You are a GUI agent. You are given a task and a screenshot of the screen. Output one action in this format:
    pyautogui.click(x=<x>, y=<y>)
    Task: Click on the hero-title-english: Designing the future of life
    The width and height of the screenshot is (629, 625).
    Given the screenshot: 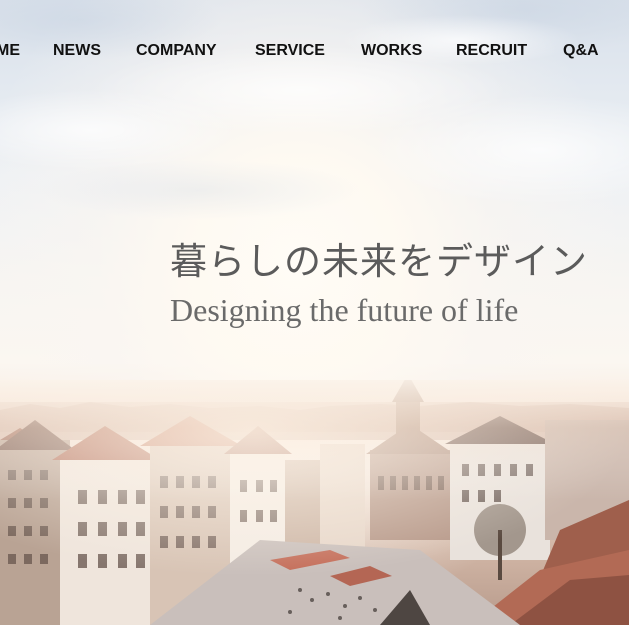 What is the action you would take?
    pyautogui.click(x=344, y=310)
    